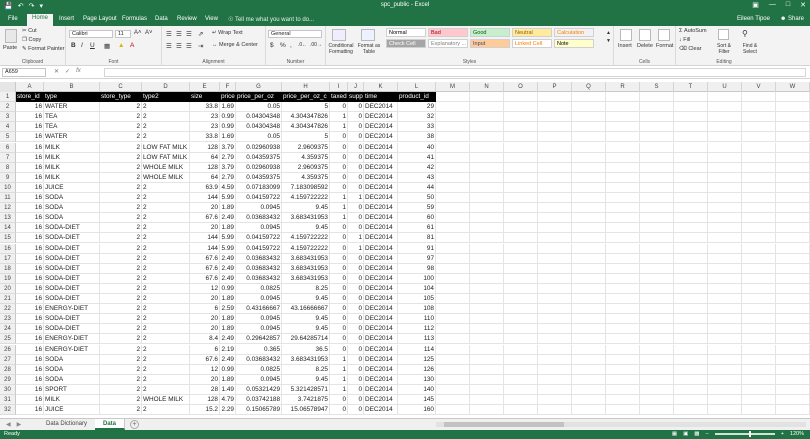  What do you see at coordinates (205, 329) in the screenshot?
I see `cell: 20` at bounding box center [205, 329].